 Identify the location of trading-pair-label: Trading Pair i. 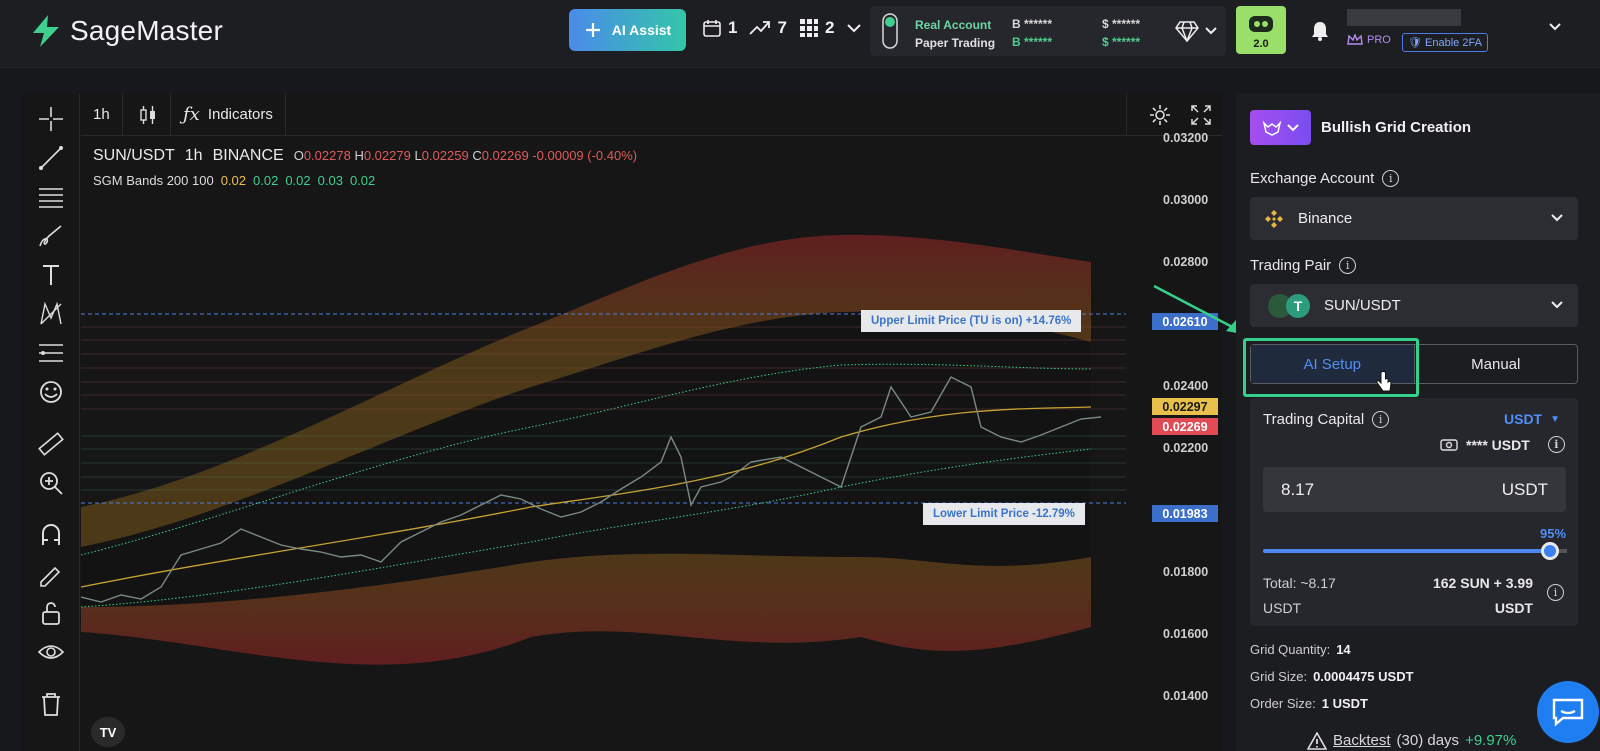
(1303, 265).